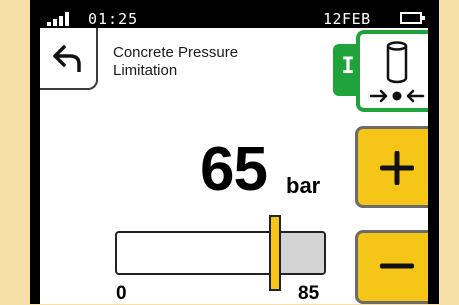 The image size is (459, 305). I want to click on decrease-button, so click(391, 267).